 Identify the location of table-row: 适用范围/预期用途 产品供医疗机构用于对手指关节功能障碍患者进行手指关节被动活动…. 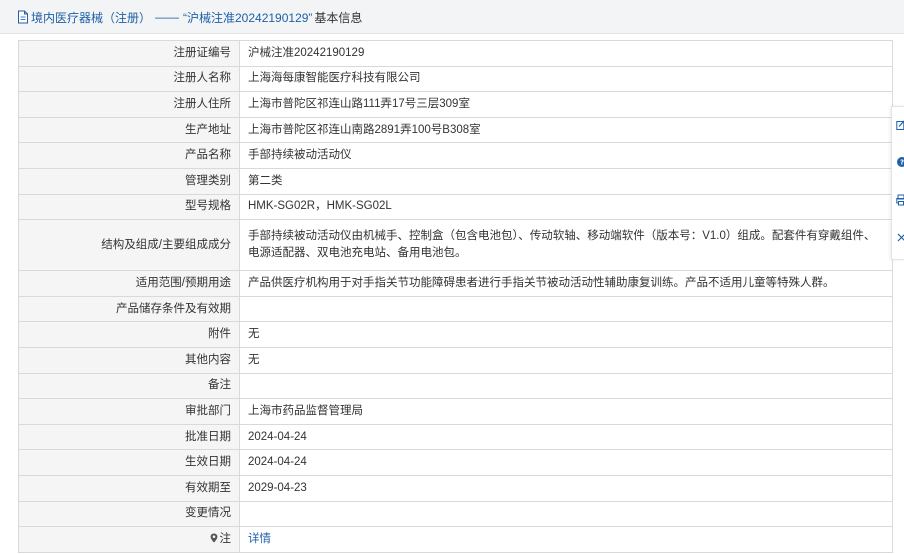
(455, 283).